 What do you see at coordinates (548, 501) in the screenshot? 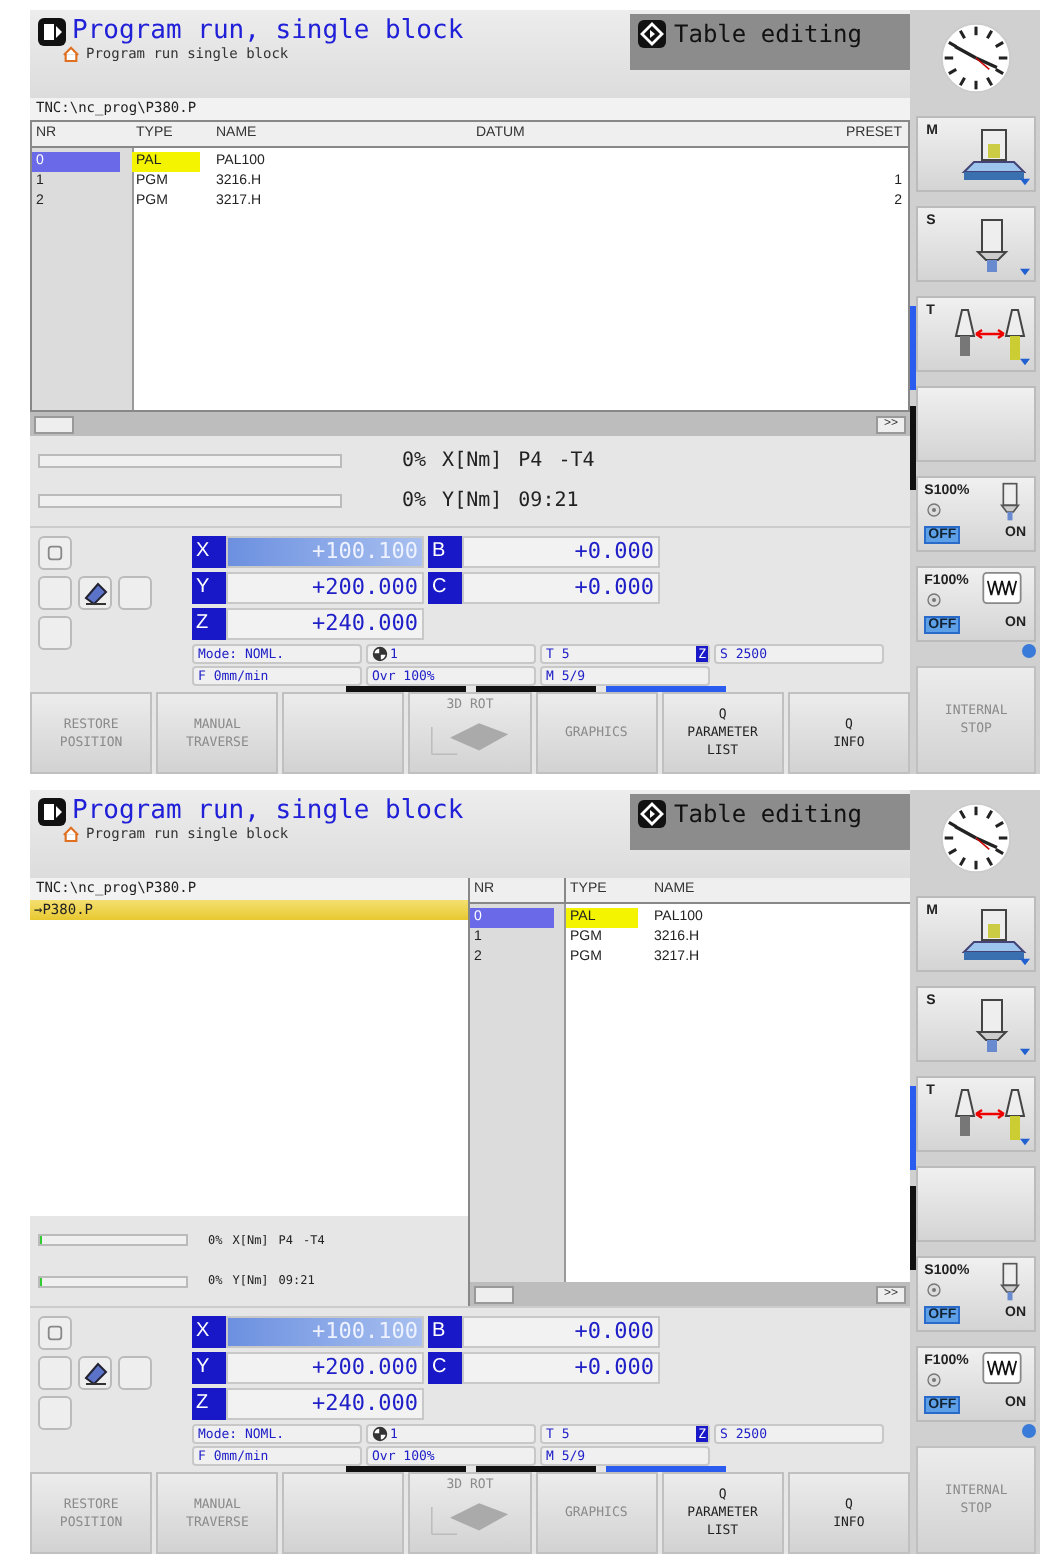
I see `meter-reading: 09:21` at bounding box center [548, 501].